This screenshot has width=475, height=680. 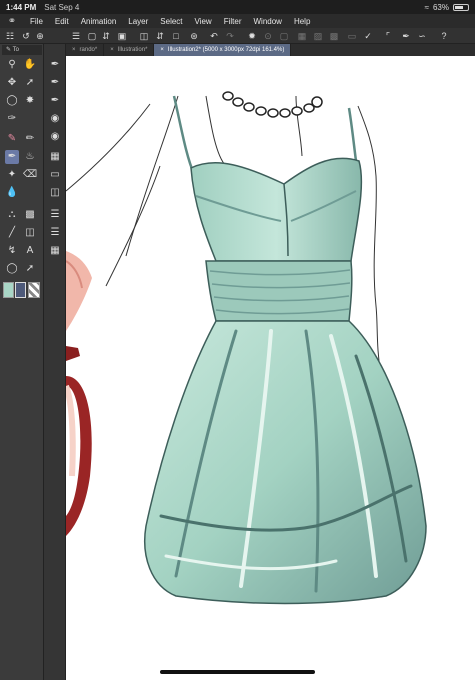 I want to click on export-icon: ◫, so click(x=144, y=36).